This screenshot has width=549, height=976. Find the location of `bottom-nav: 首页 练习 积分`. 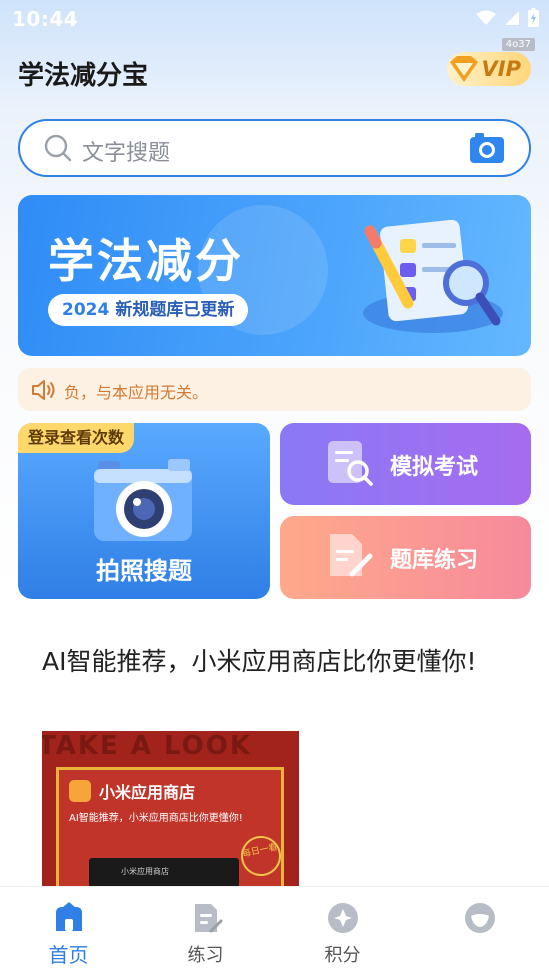

bottom-nav: 首页 练习 积分 is located at coordinates (274, 931).